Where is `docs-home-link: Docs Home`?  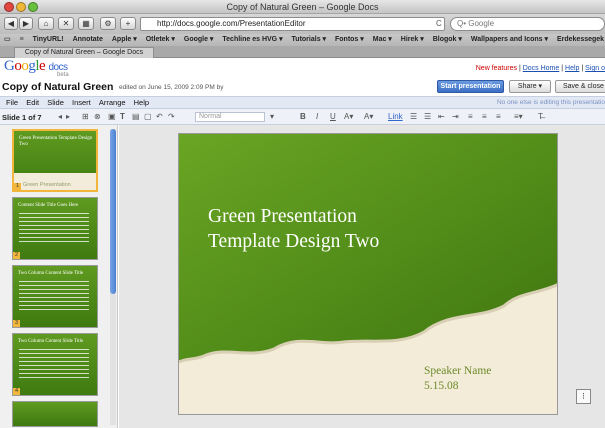
docs-home-link: Docs Home is located at coordinates (541, 68).